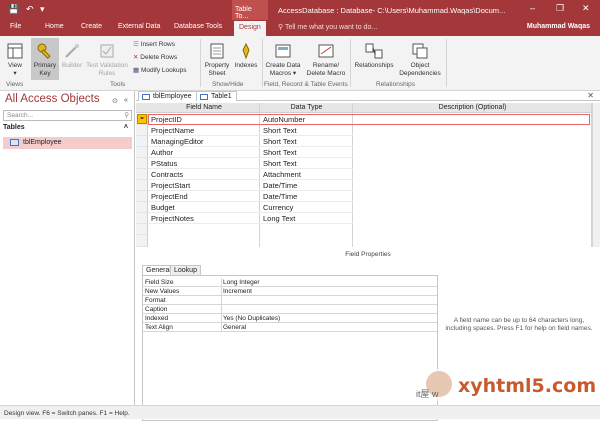 The width and height of the screenshot is (600, 421). What do you see at coordinates (204, 218) in the screenshot?
I see `field-name-cell: ProjectNotes` at bounding box center [204, 218].